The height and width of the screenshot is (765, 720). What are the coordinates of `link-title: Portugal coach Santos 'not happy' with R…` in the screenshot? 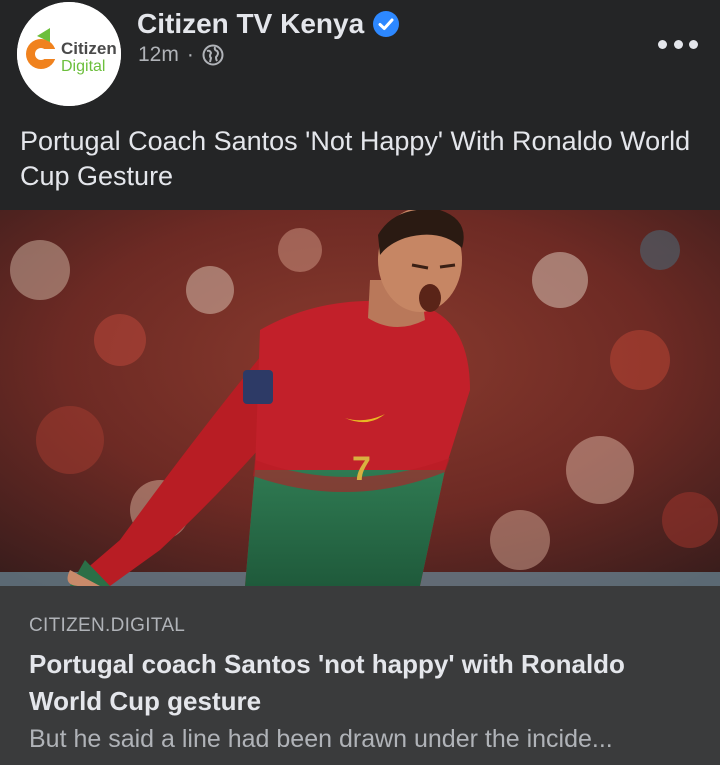 It's located at (364, 683).